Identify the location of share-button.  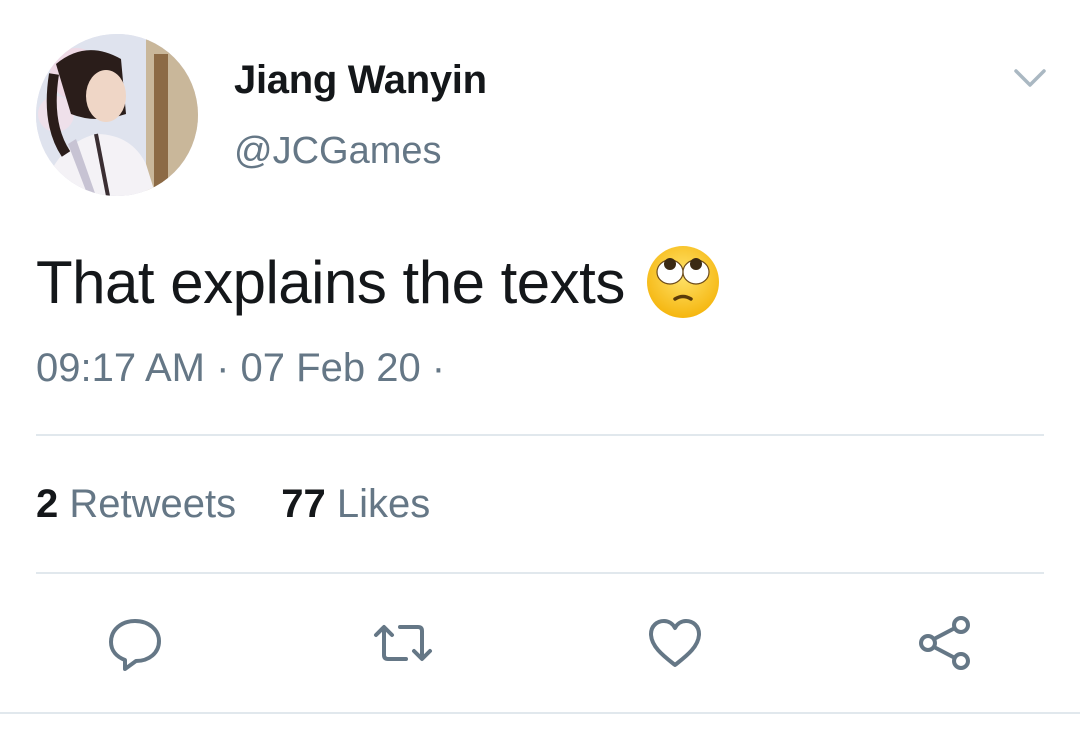
(945, 645).